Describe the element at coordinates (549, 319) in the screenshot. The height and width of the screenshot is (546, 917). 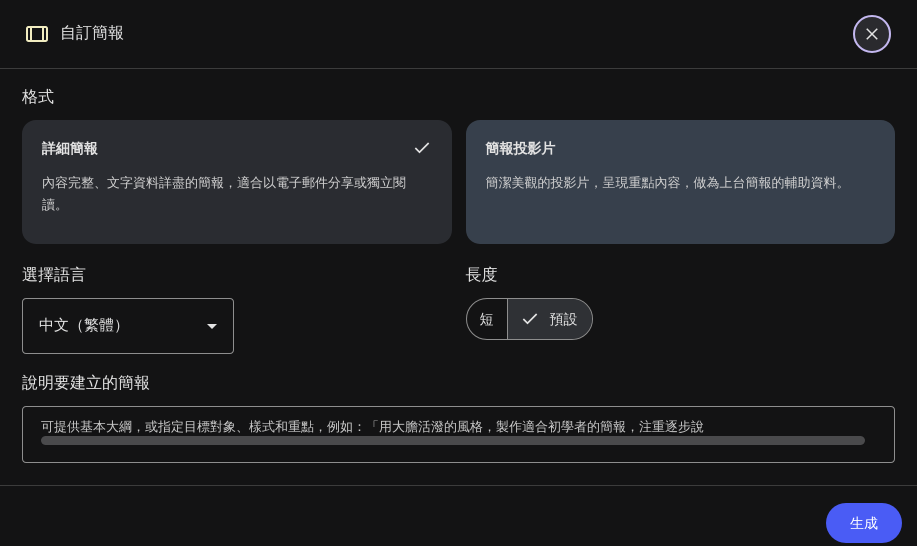
I see `length-segment: 預設` at that location.